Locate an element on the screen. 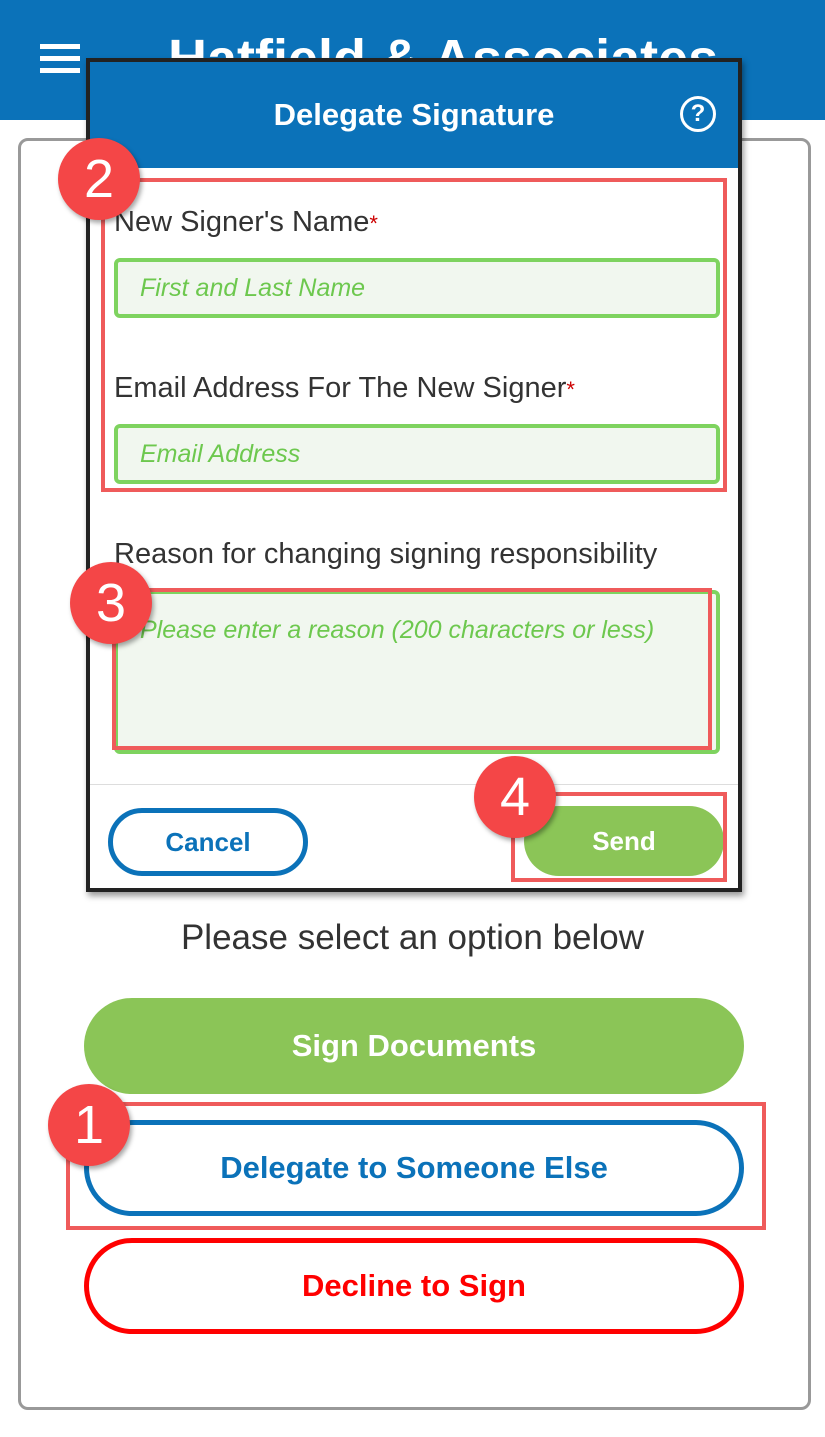  prompt-text: Please select an option below is located at coordinates (412, 937).